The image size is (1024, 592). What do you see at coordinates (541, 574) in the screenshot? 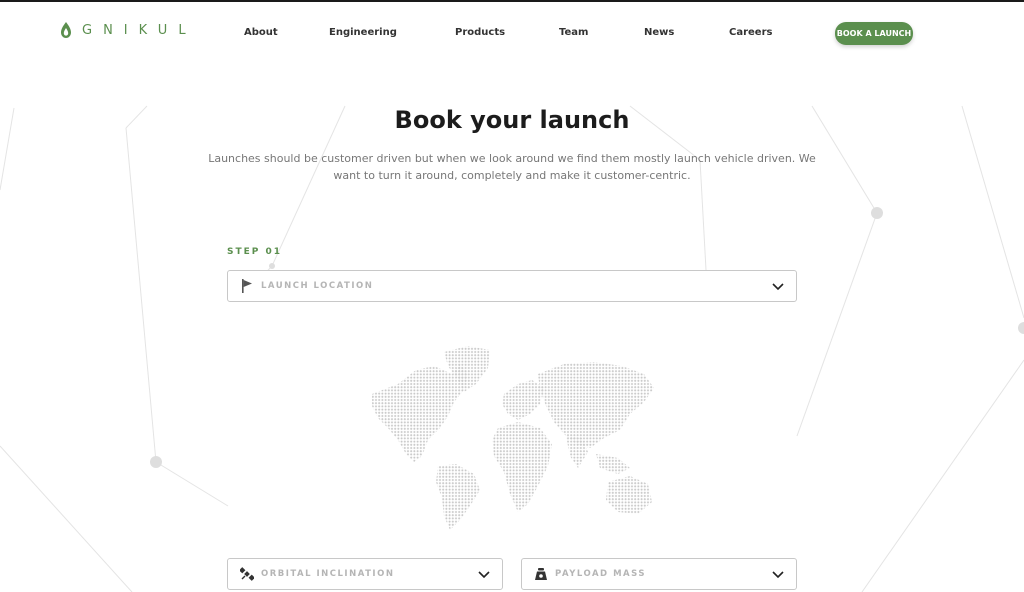
I see `weight-icon` at bounding box center [541, 574].